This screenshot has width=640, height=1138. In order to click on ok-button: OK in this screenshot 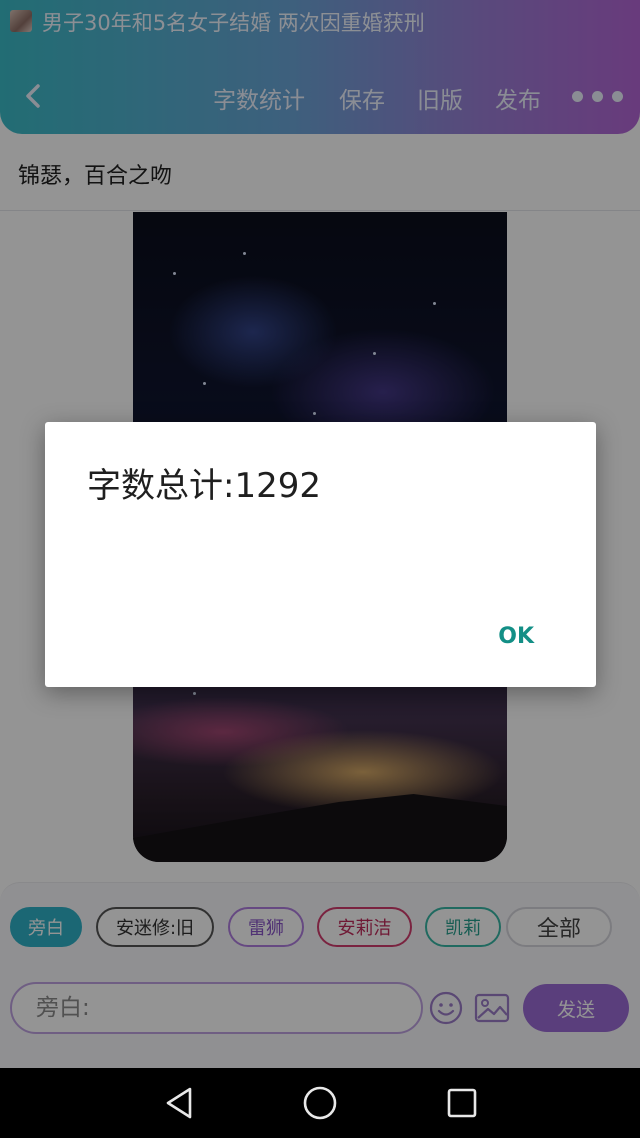, I will do `click(516, 636)`.